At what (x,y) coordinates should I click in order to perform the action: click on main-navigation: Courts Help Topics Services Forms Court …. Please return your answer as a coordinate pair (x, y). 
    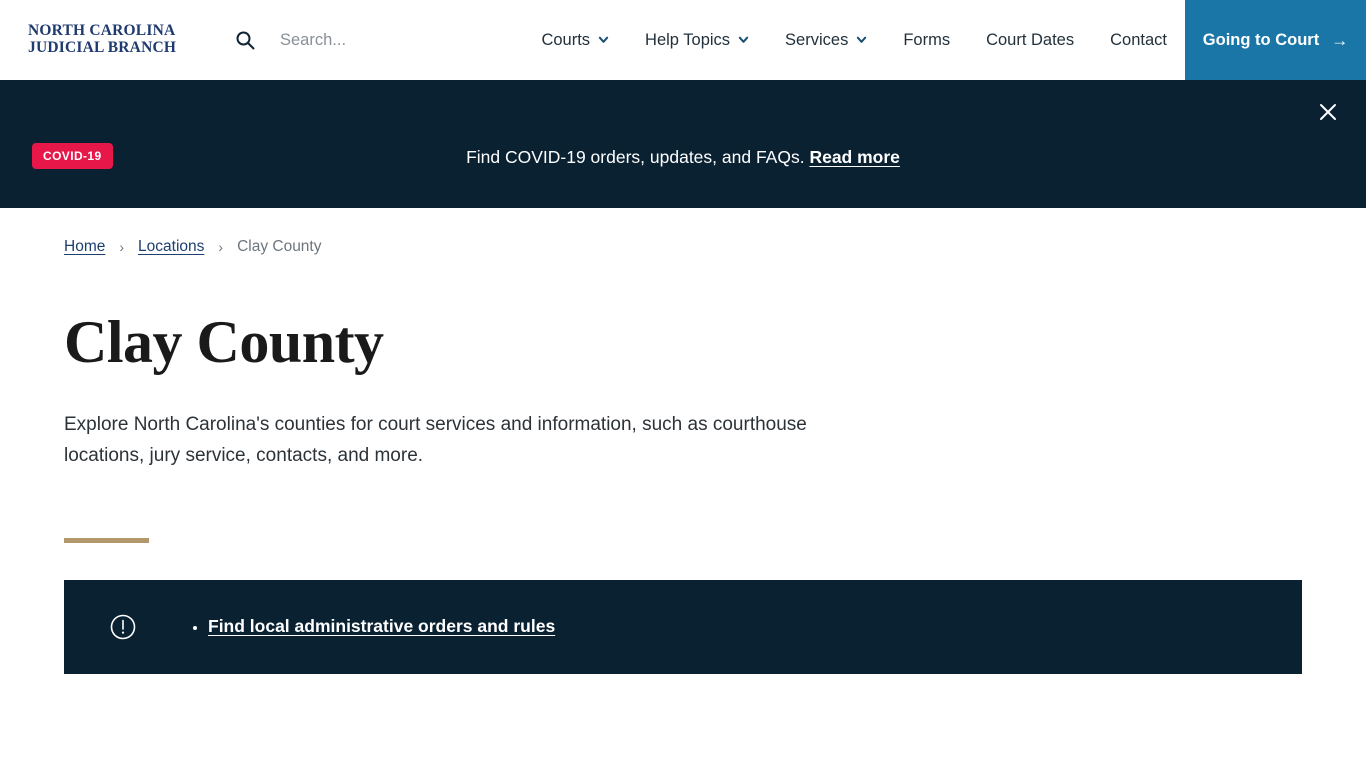
    Looking at the image, I should click on (854, 40).